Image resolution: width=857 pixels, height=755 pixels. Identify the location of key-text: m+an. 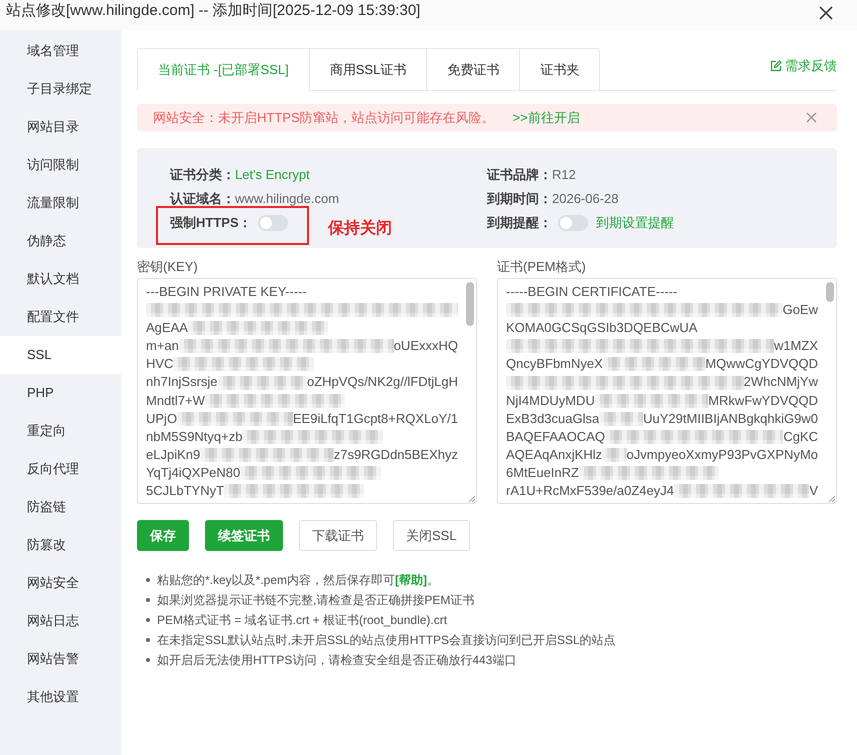
(162, 346).